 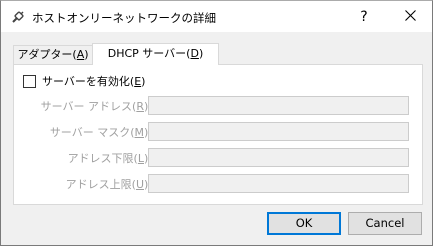 I want to click on tab-dhcp-label: DHCP サーバー(, so click(x=149, y=53).